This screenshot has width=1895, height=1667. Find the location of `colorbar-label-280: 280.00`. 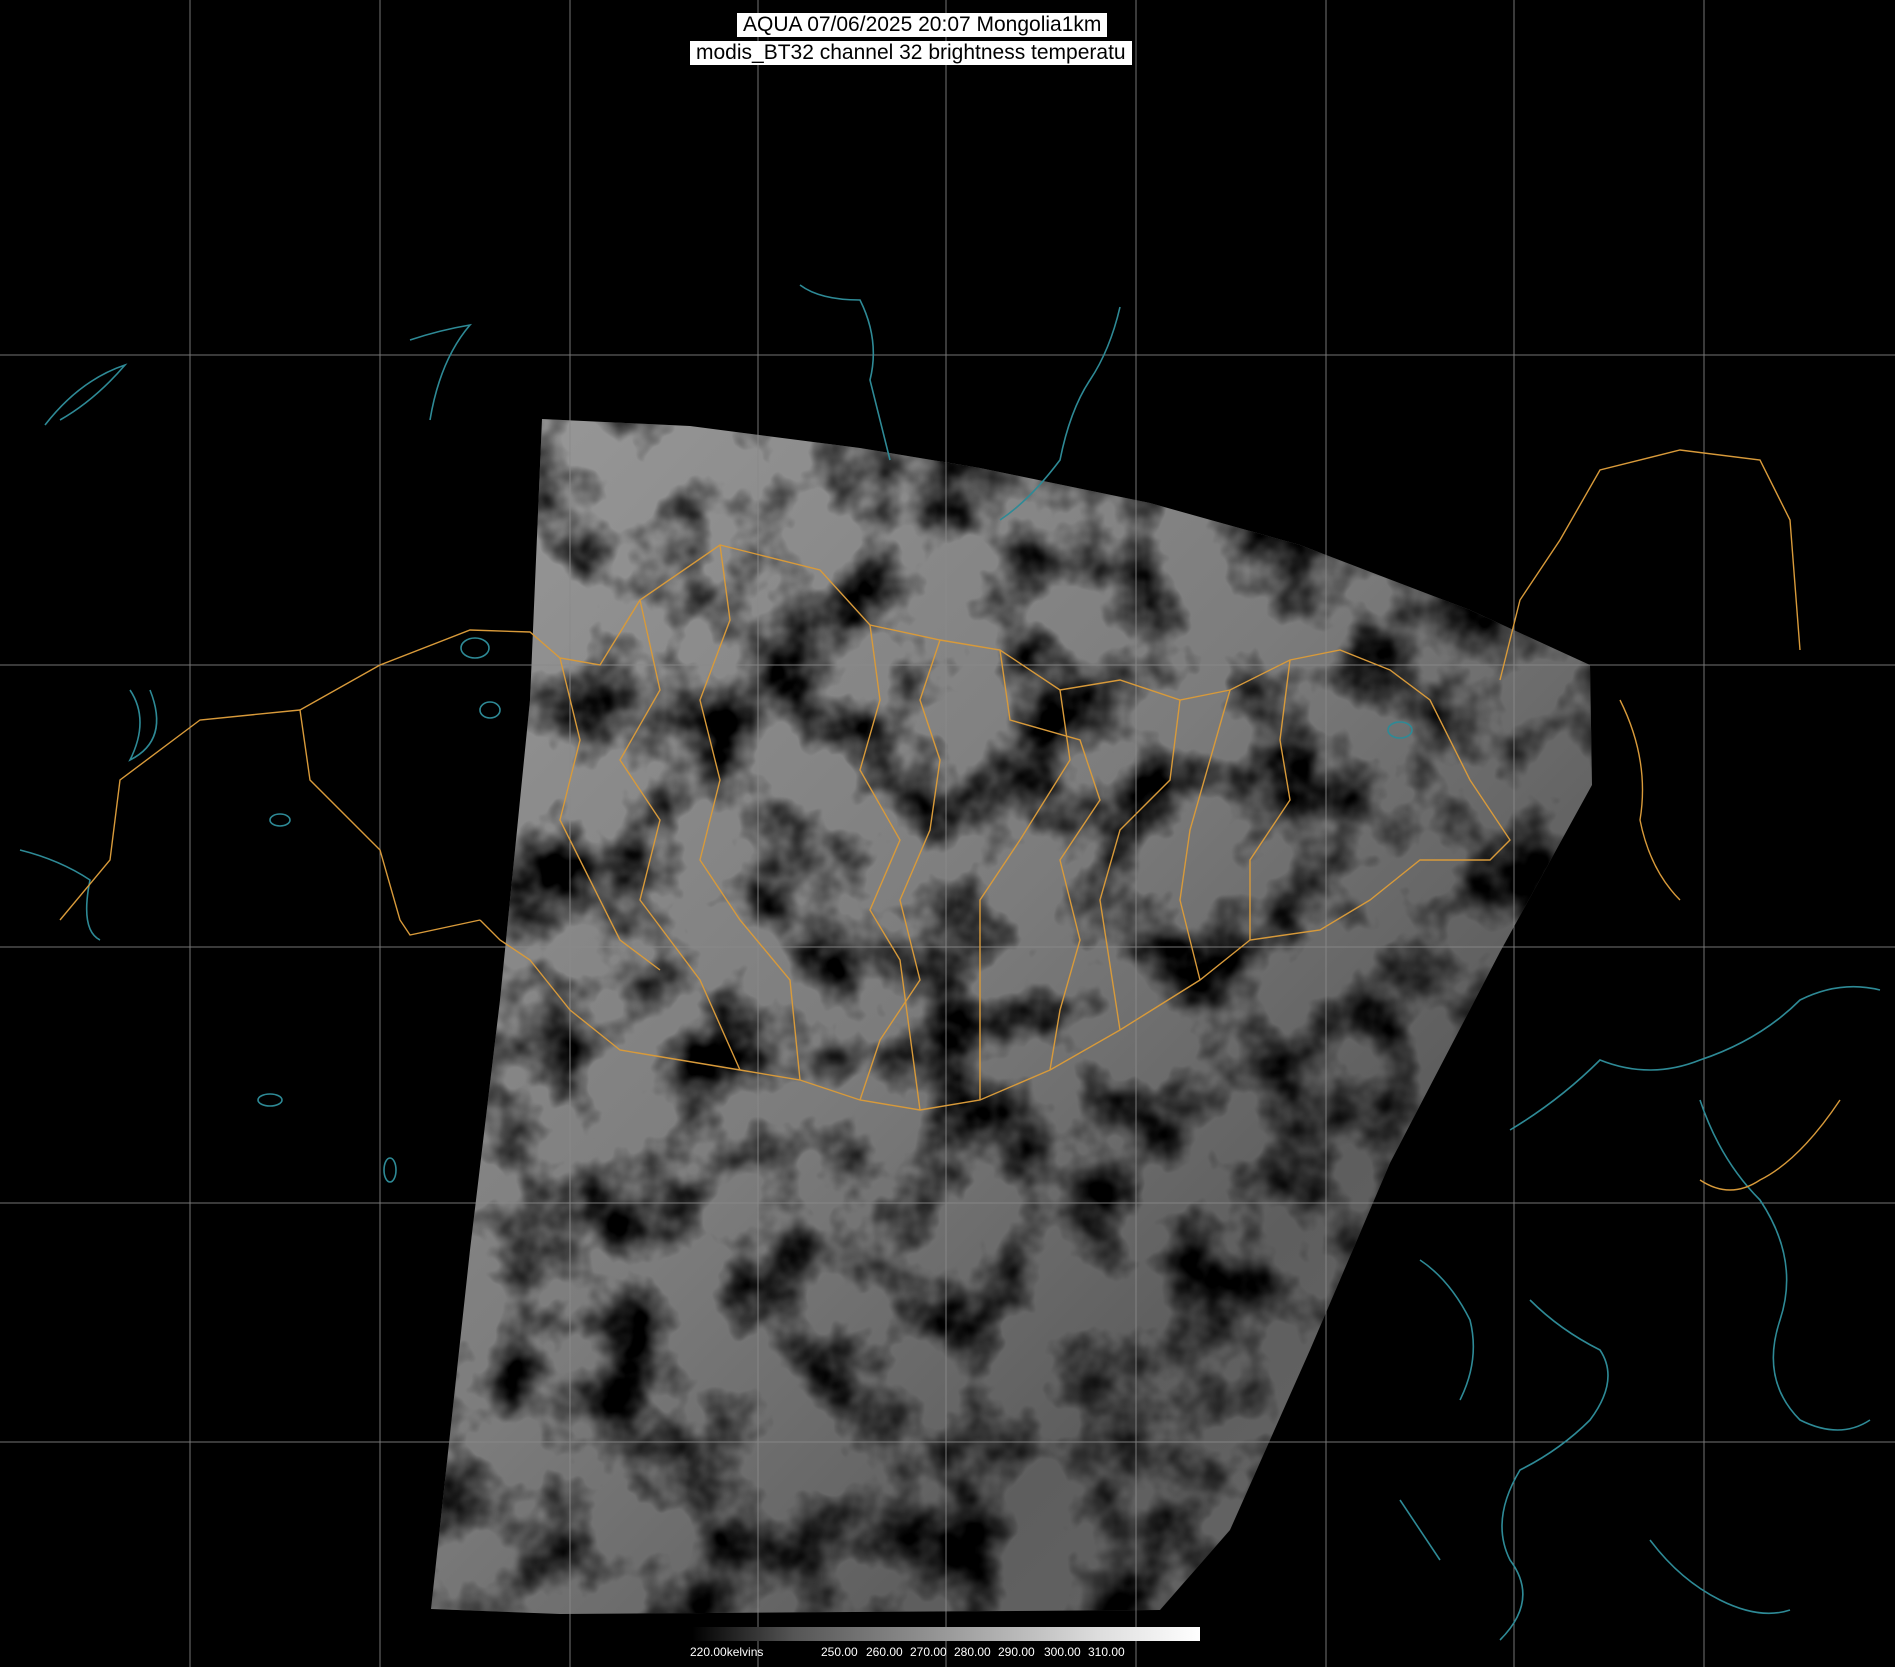

colorbar-label-280: 280.00 is located at coordinates (972, 1652).